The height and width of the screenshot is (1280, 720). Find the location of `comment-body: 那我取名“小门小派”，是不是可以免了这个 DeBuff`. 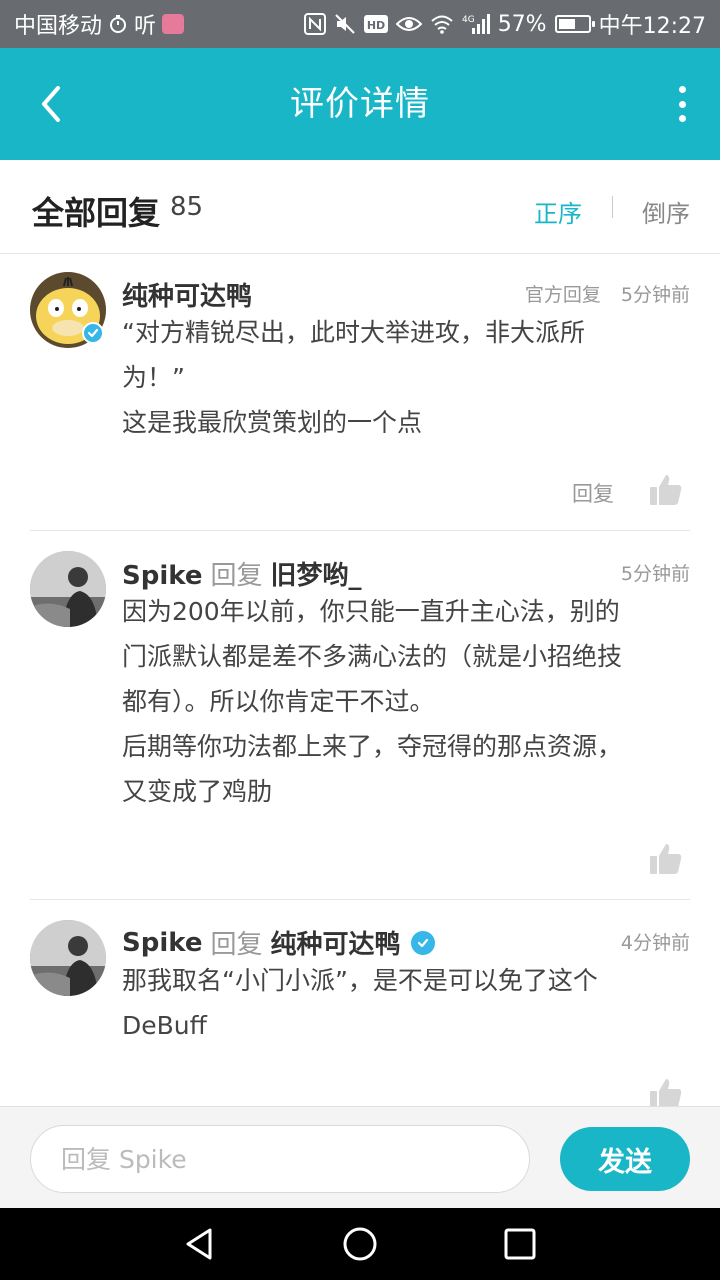

comment-body: 那我取名“小门小派”，是不是可以免了这个 DeBuff is located at coordinates (407, 1003).